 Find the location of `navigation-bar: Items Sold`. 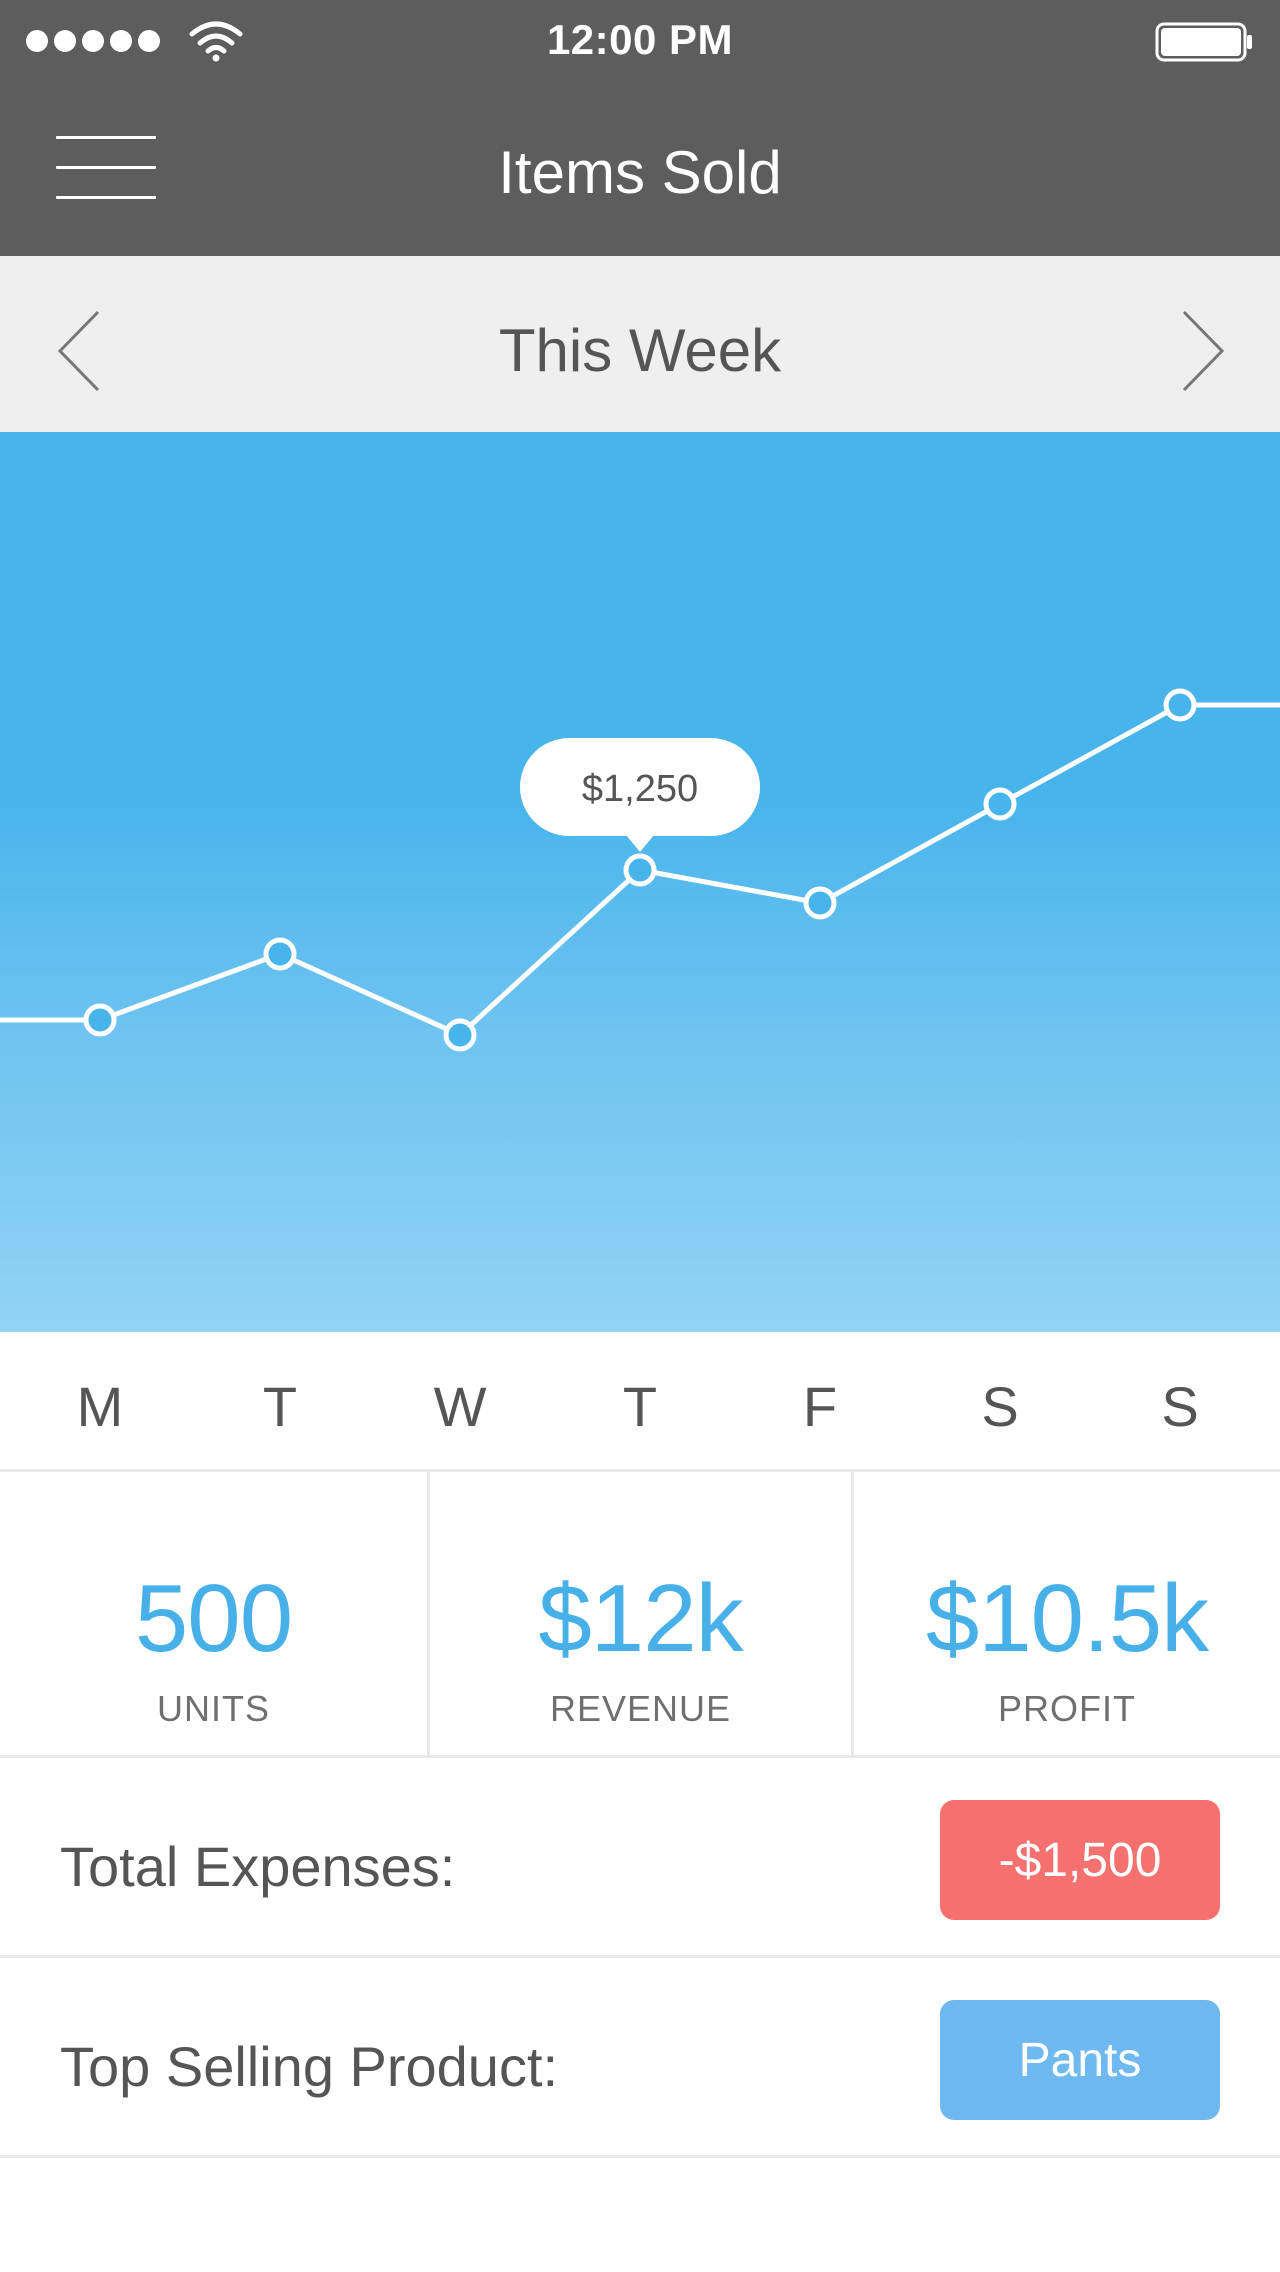

navigation-bar: Items Sold is located at coordinates (640, 168).